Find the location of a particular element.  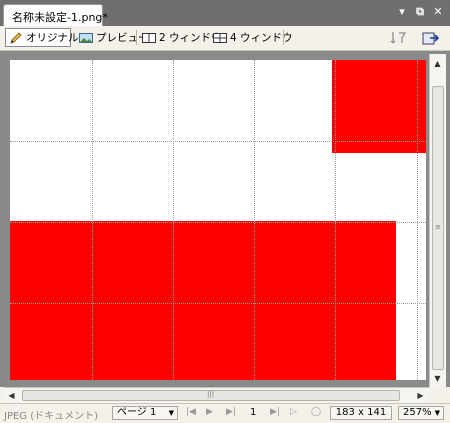

zoom-select-value: 257% is located at coordinates (417, 412).